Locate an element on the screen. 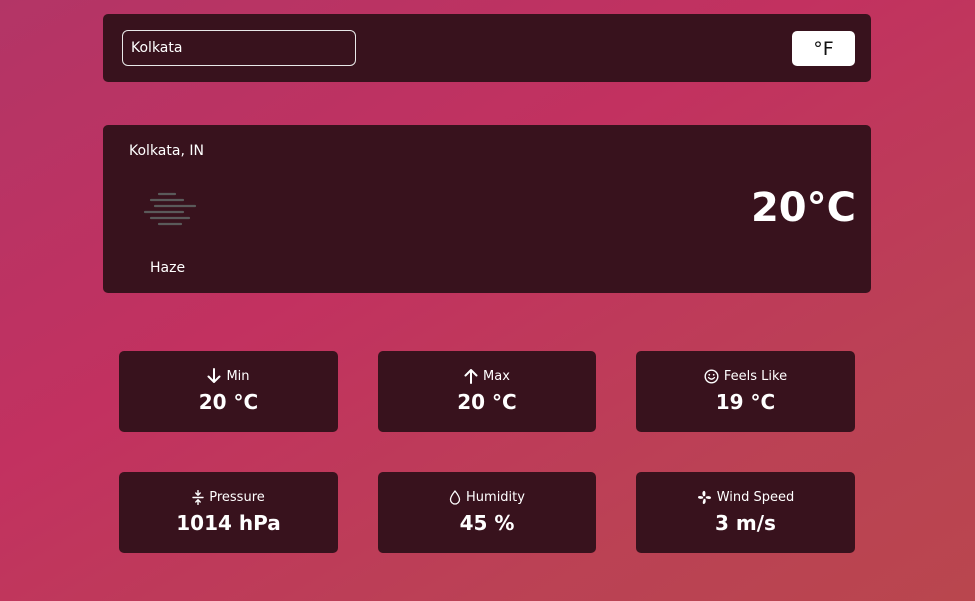 This screenshot has width=975, height=601. pressure-value: 1014 hPa is located at coordinates (228, 523).